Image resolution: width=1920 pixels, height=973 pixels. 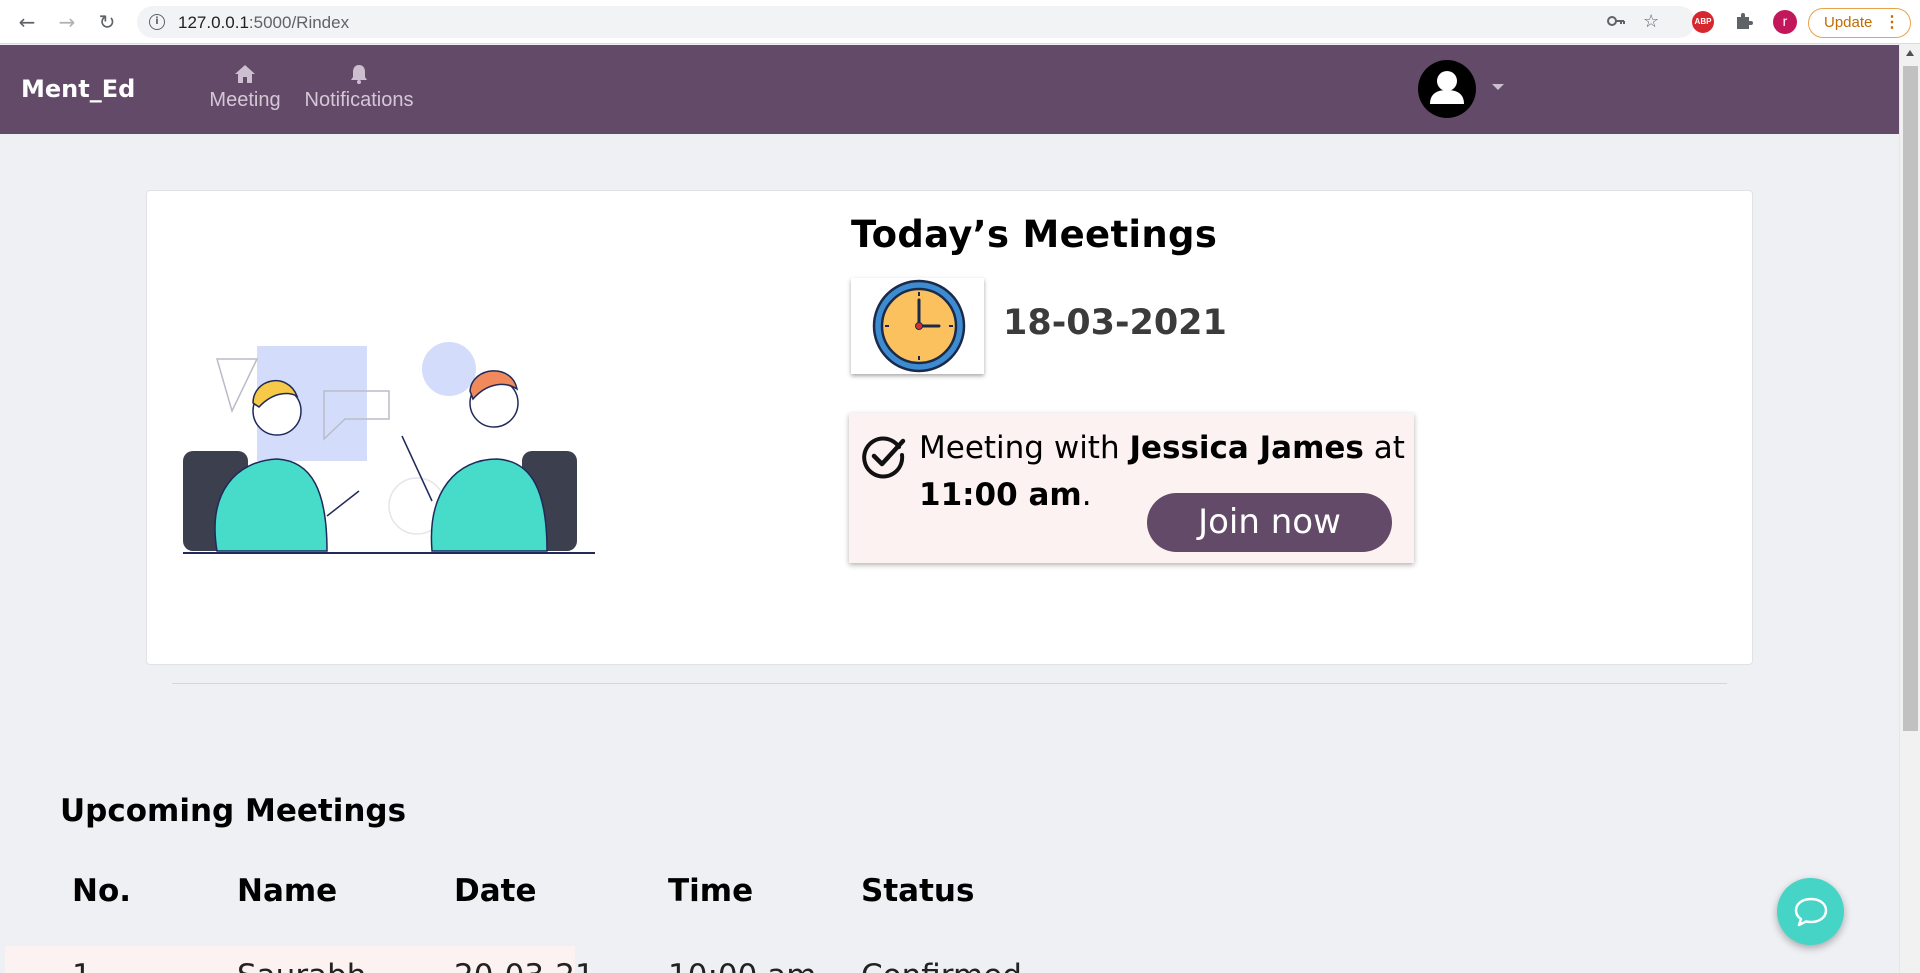 I want to click on home-icon, so click(x=245, y=74).